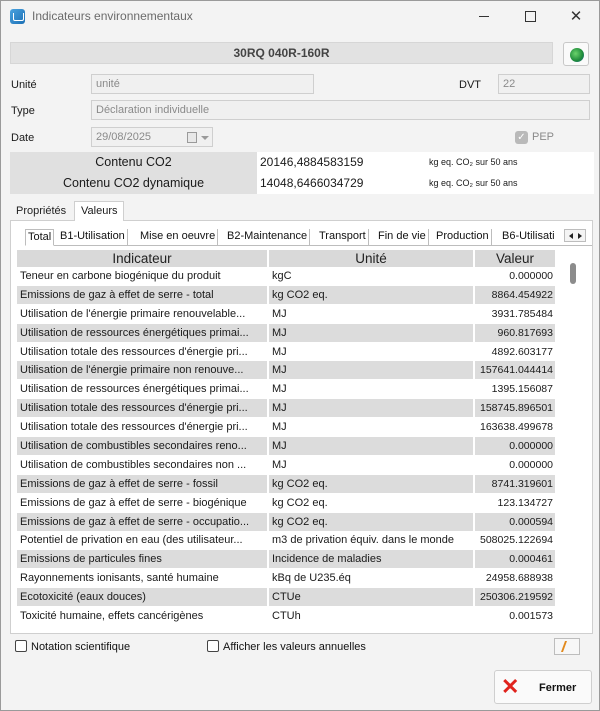 The height and width of the screenshot is (711, 600). Describe the element at coordinates (340, 110) in the screenshot. I see `type-field: Déclaration individuelle` at that location.